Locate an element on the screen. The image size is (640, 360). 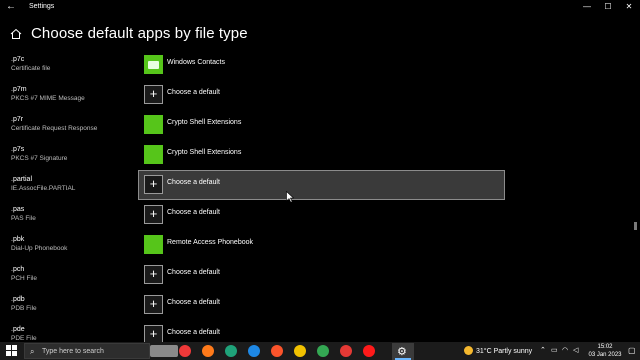
default-app-name: Remote Access Phonebook is located at coordinates (210, 242).